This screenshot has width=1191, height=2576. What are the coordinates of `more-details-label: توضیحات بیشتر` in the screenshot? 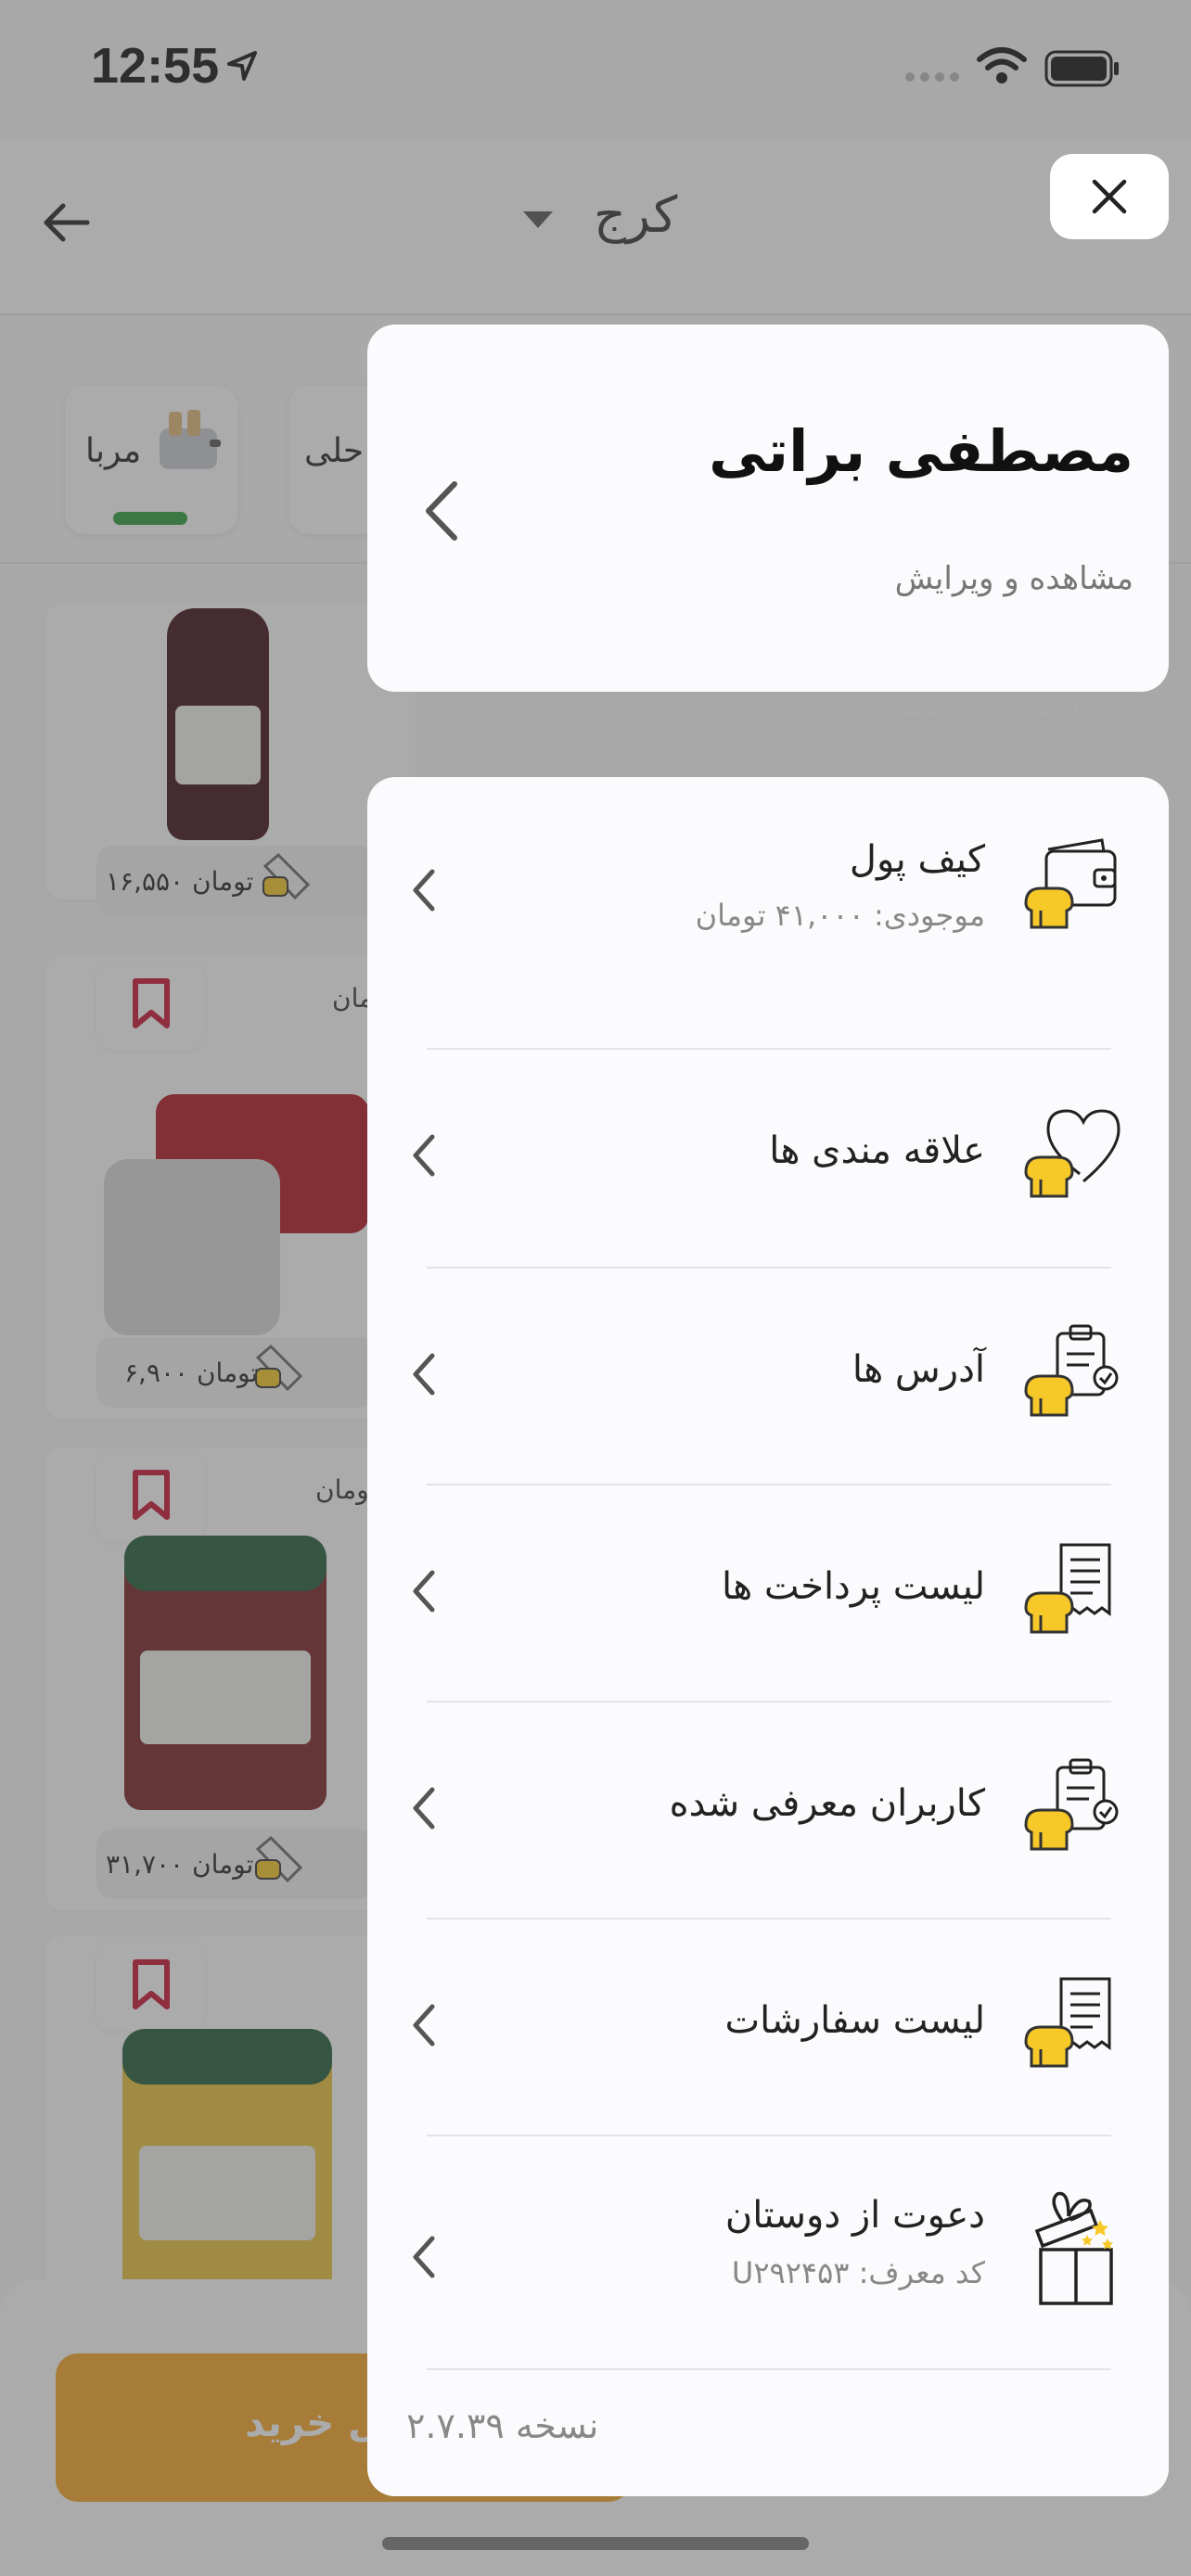 It's located at (973, 707).